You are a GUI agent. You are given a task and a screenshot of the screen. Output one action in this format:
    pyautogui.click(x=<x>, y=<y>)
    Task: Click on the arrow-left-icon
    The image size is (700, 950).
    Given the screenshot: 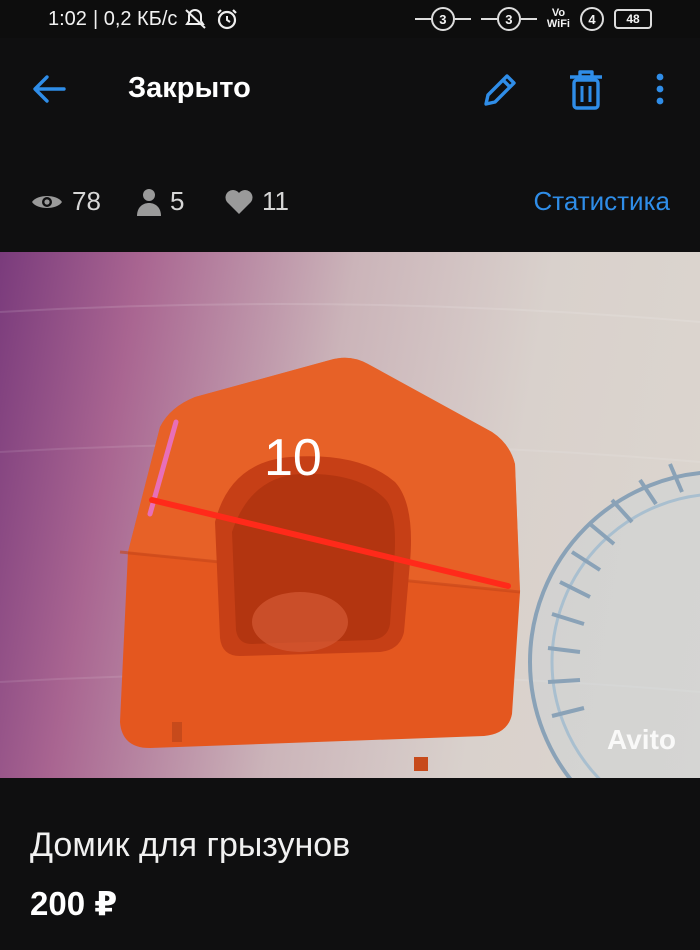 What is the action you would take?
    pyautogui.click(x=49, y=89)
    